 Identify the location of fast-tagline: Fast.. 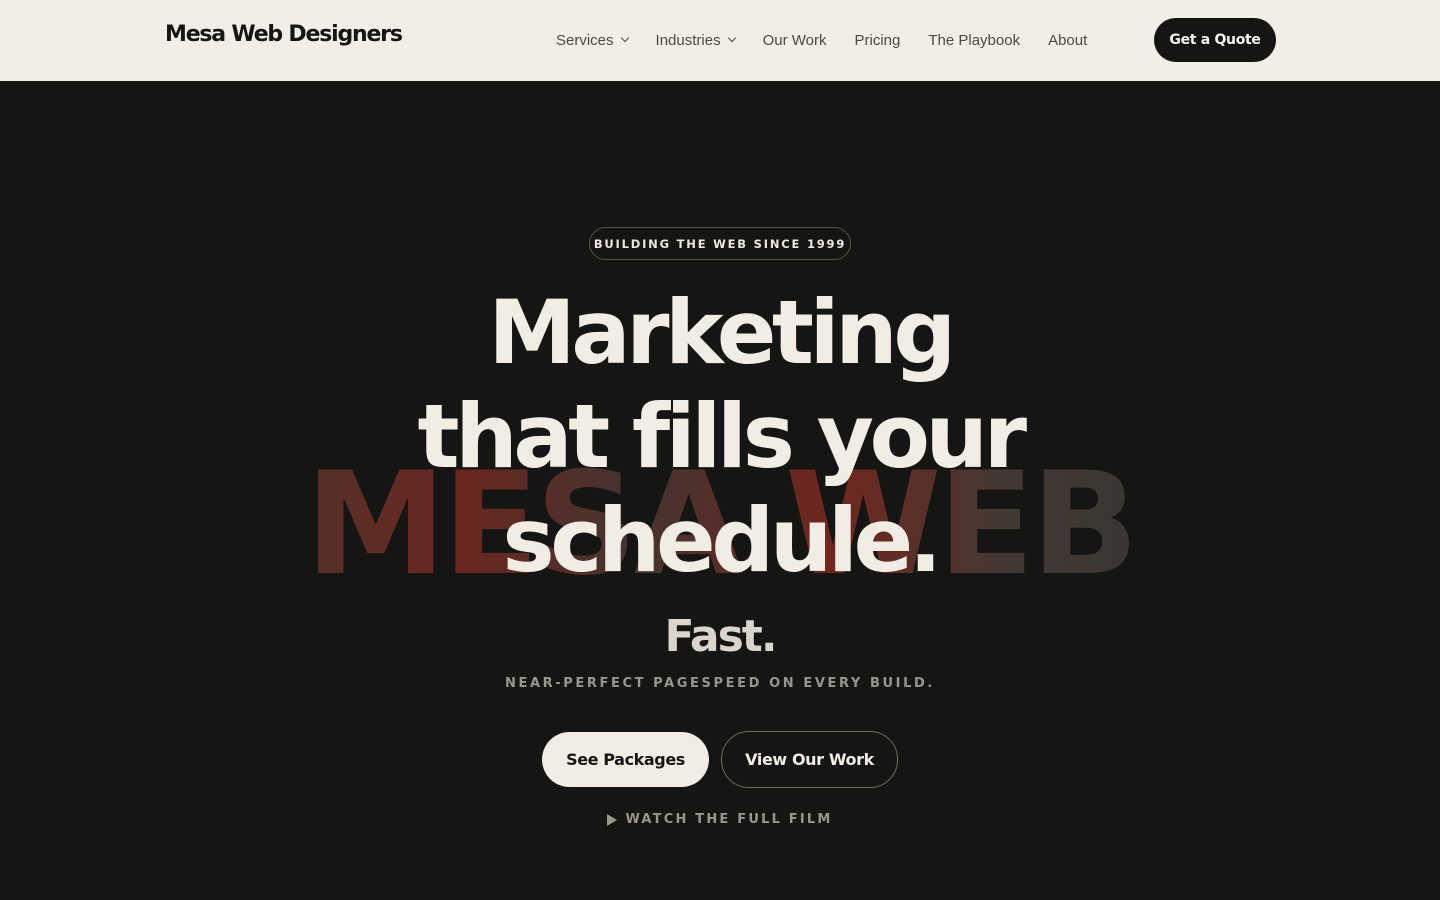
(720, 636).